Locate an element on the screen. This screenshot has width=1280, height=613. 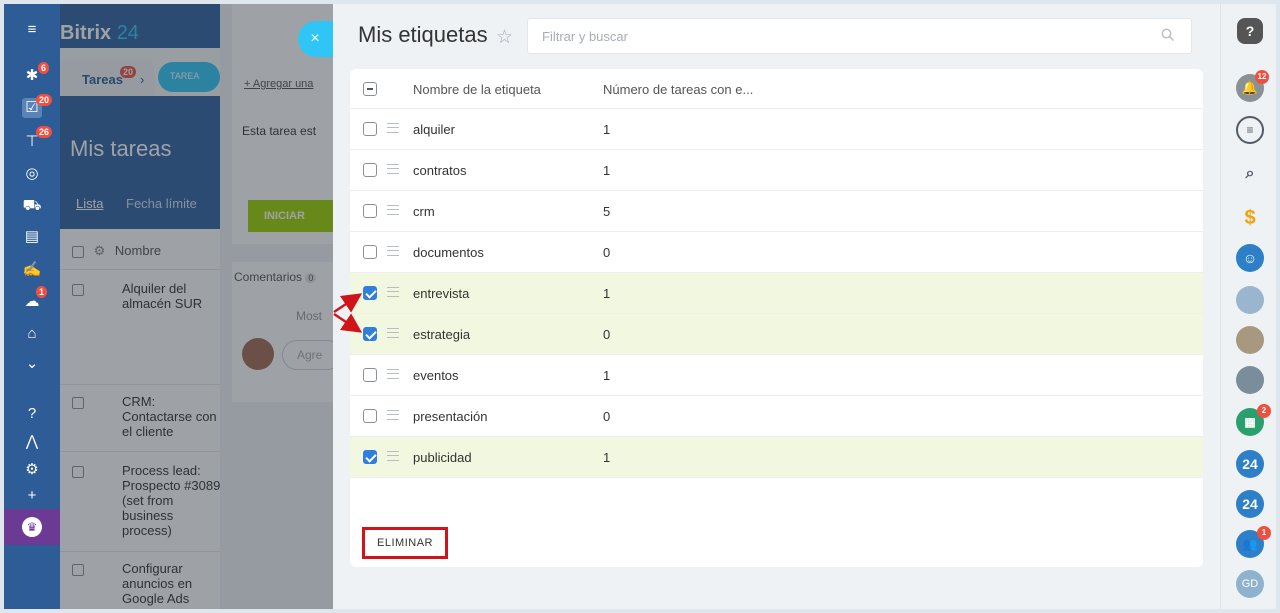
calendar-badge: 2 is located at coordinates (1264, 411).